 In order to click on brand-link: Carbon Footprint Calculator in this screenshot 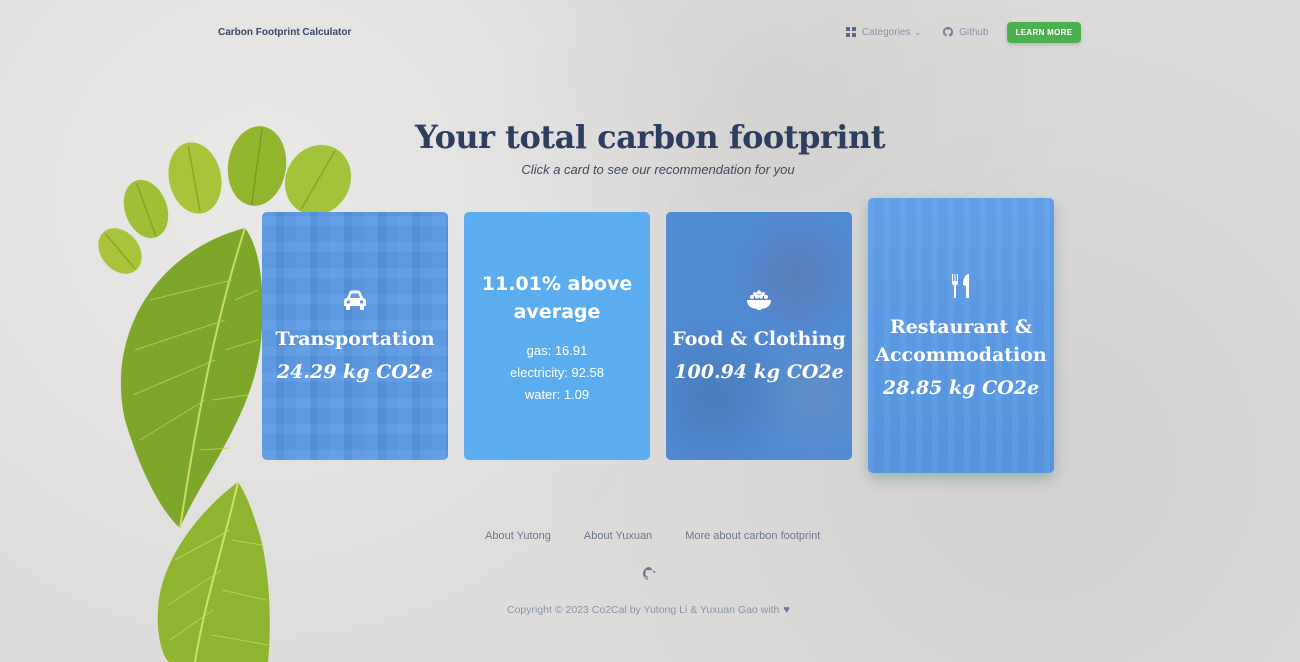, I will do `click(284, 32)`.